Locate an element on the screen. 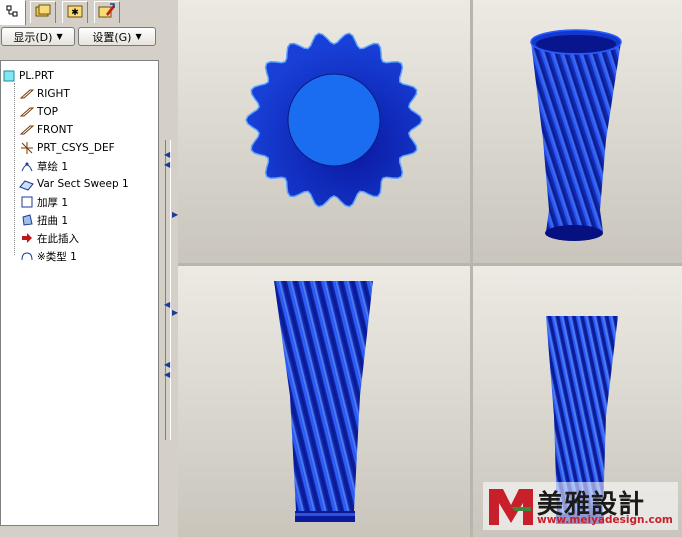 This screenshot has height=537, width=682. connections-icon is located at coordinates (107, 12).